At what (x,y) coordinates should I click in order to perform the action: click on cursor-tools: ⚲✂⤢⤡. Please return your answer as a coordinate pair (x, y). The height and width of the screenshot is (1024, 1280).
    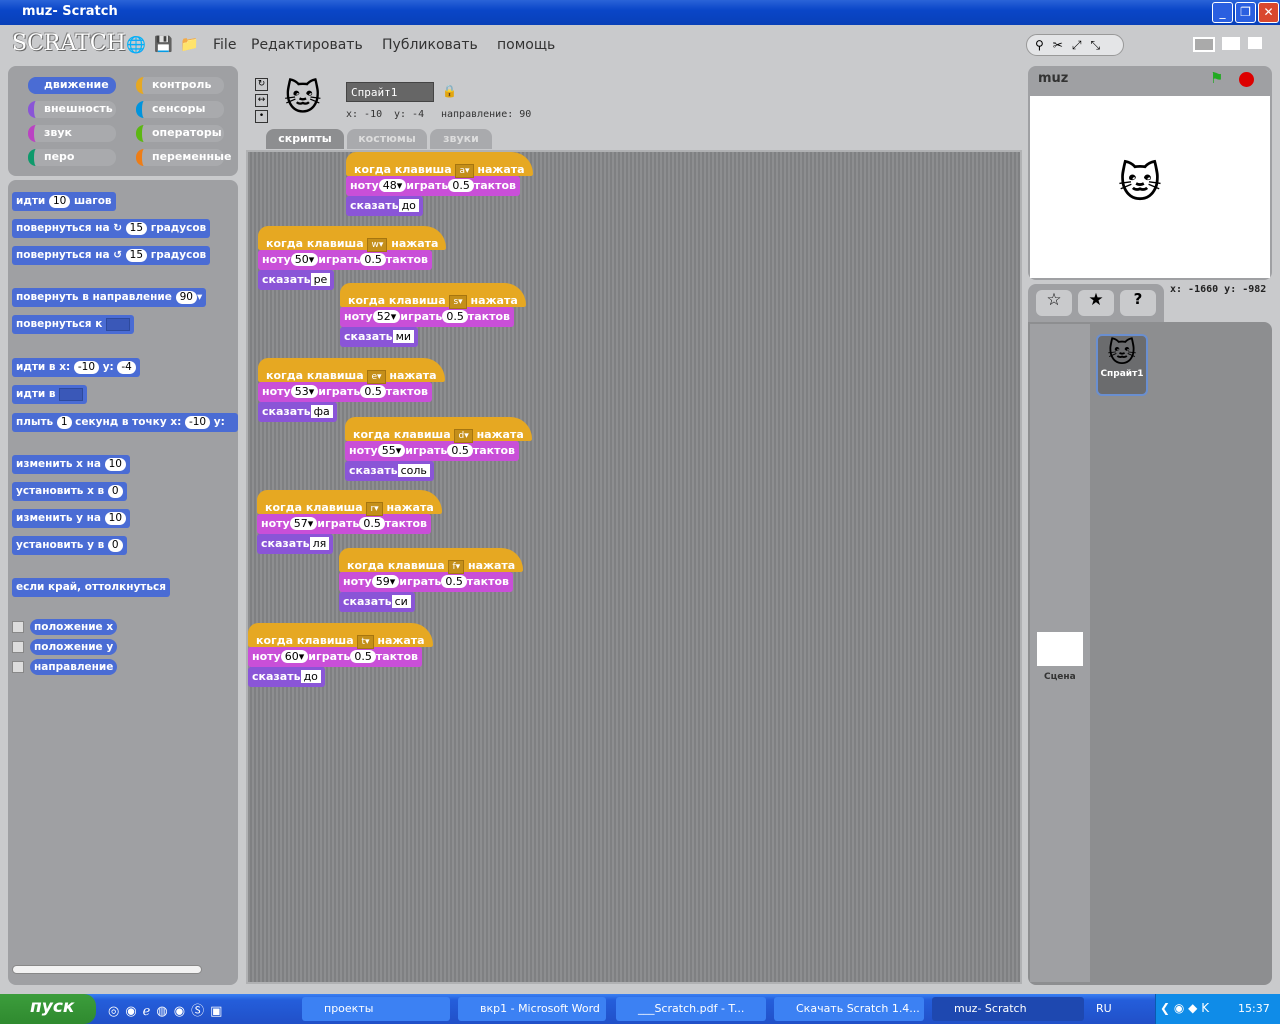
    Looking at the image, I should click on (1075, 45).